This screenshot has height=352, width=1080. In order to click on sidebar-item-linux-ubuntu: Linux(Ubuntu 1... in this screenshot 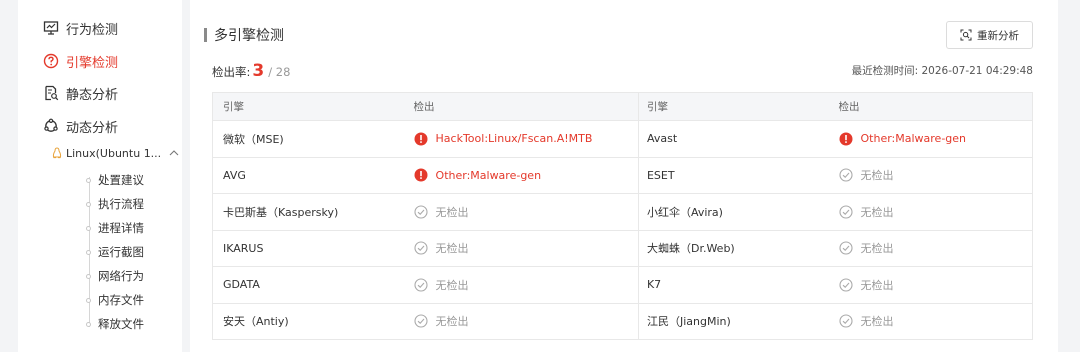, I will do `click(122, 153)`.